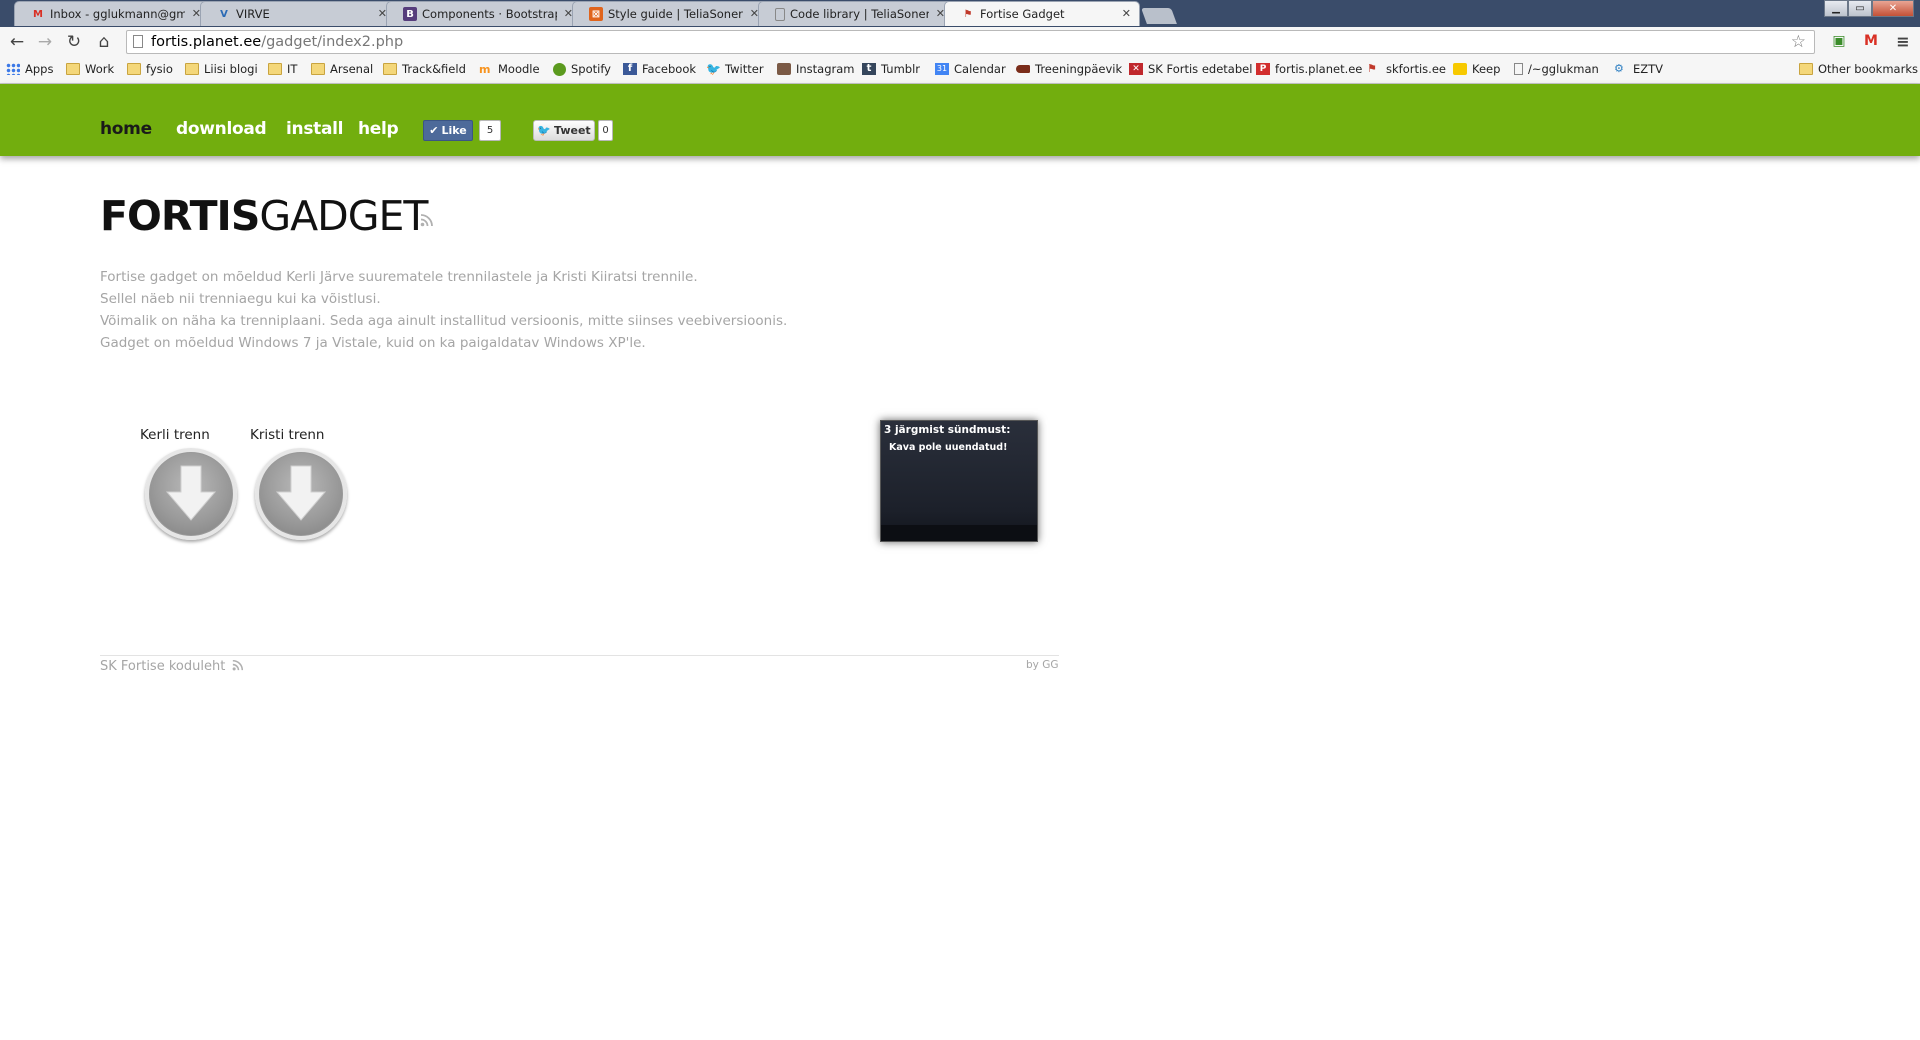 This screenshot has width=1920, height=1040. What do you see at coordinates (315, 129) in the screenshot?
I see `nav-install: install` at bounding box center [315, 129].